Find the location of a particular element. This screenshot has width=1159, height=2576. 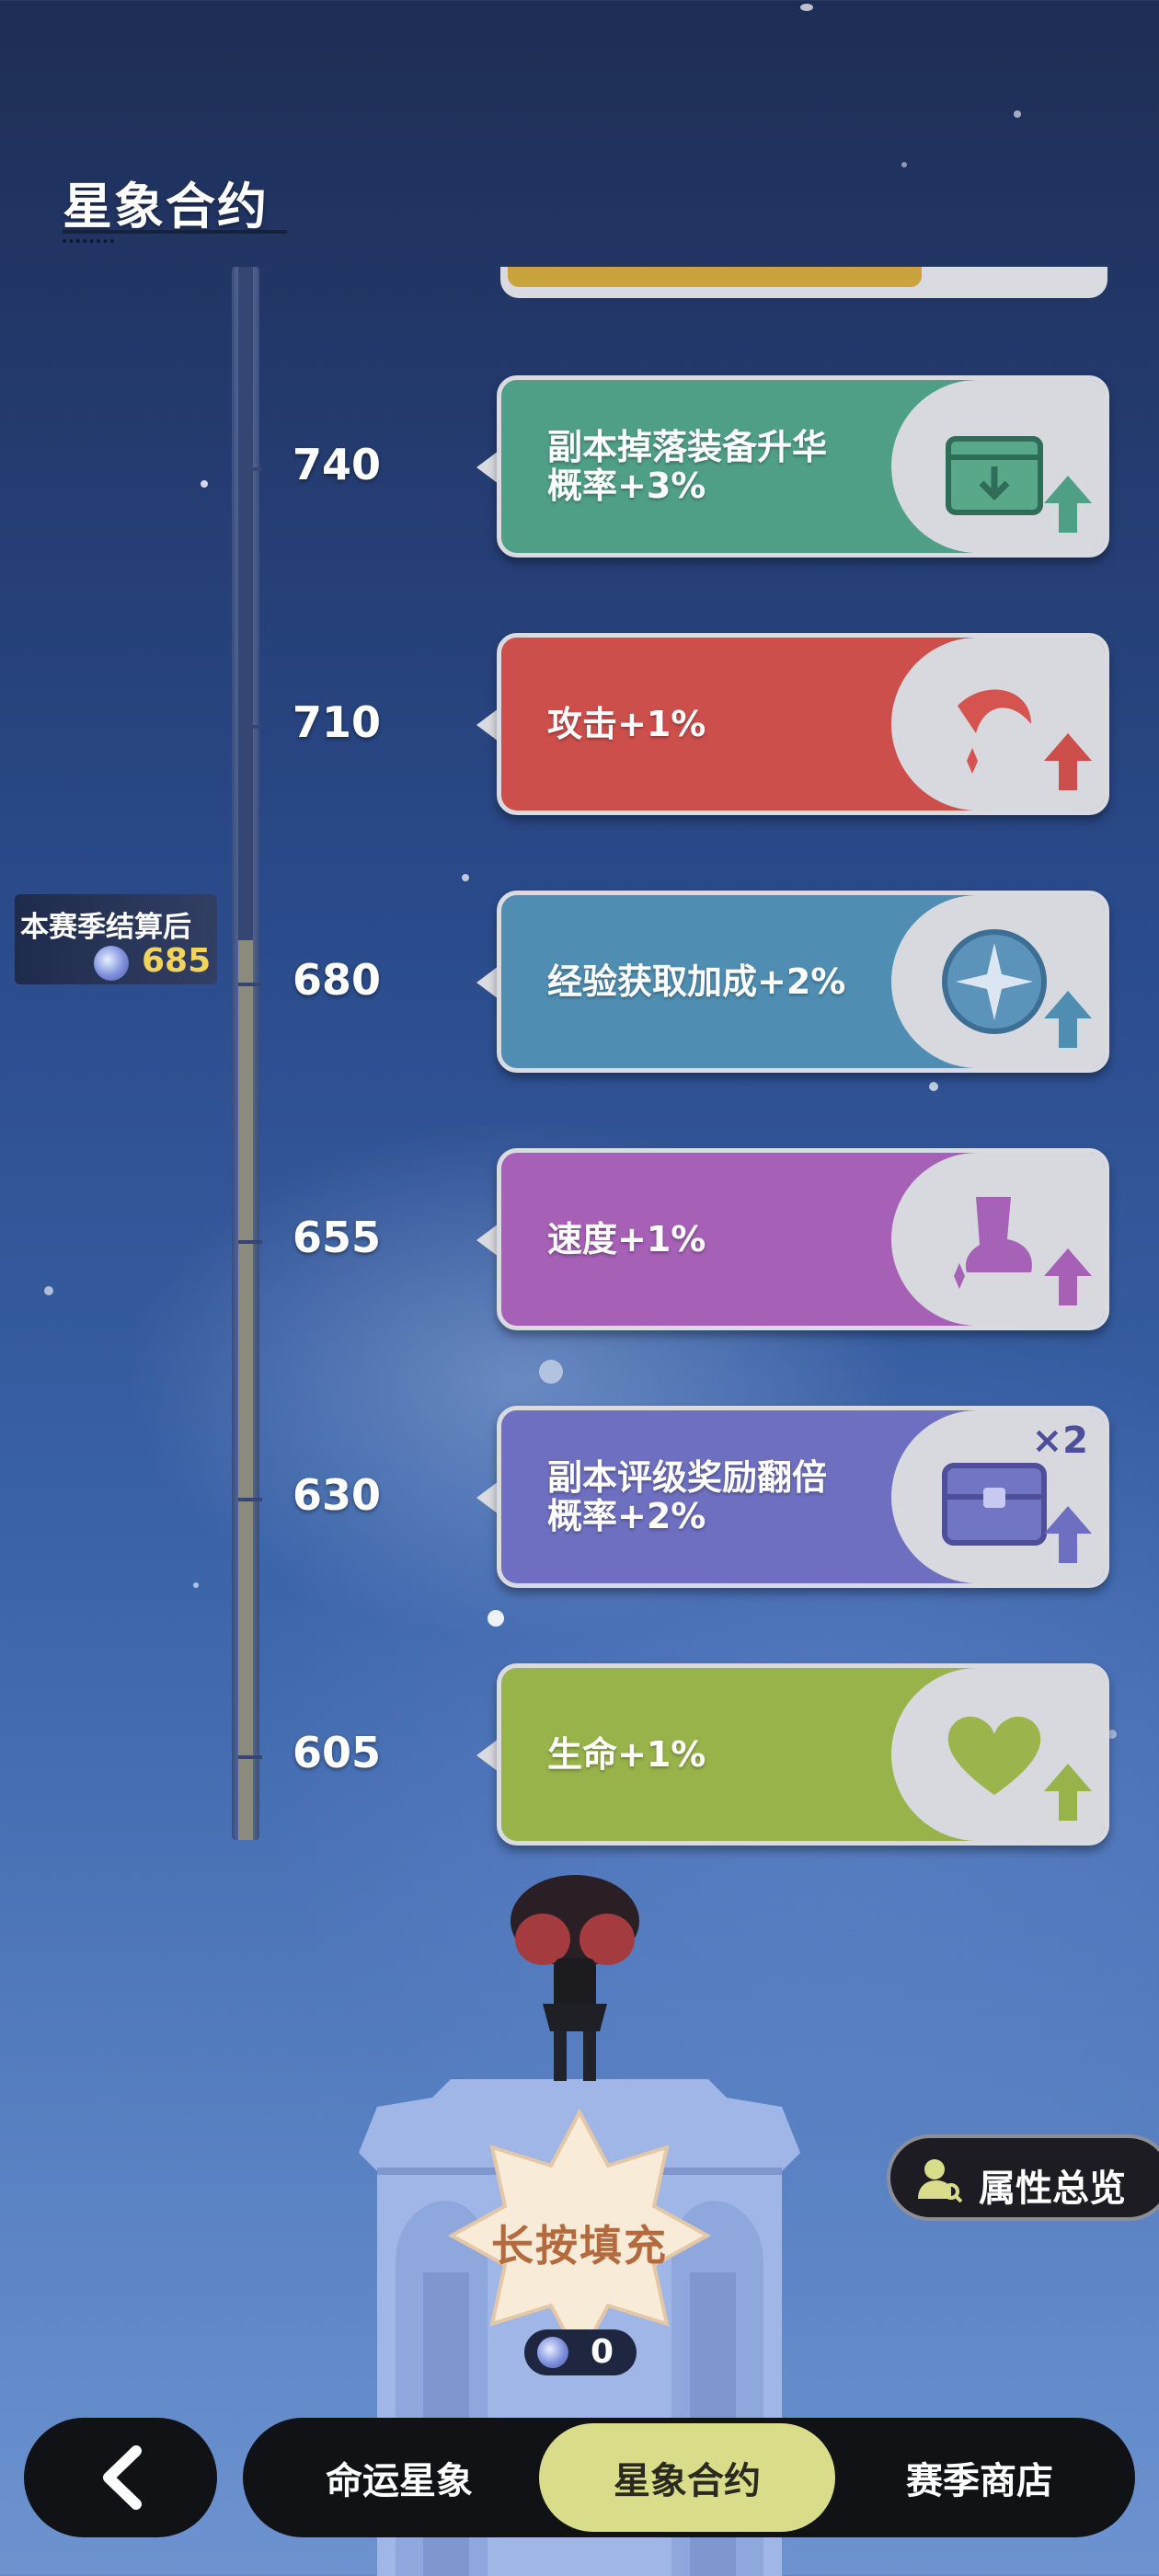

tier-level: 740 is located at coordinates (337, 464).